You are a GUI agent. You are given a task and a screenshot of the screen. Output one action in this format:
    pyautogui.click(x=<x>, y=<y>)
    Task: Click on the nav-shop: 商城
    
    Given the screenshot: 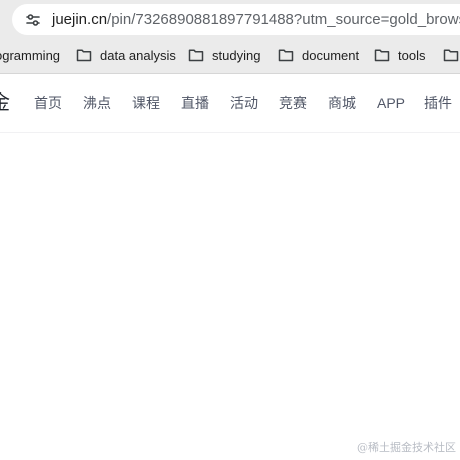 What is the action you would take?
    pyautogui.click(x=342, y=103)
    